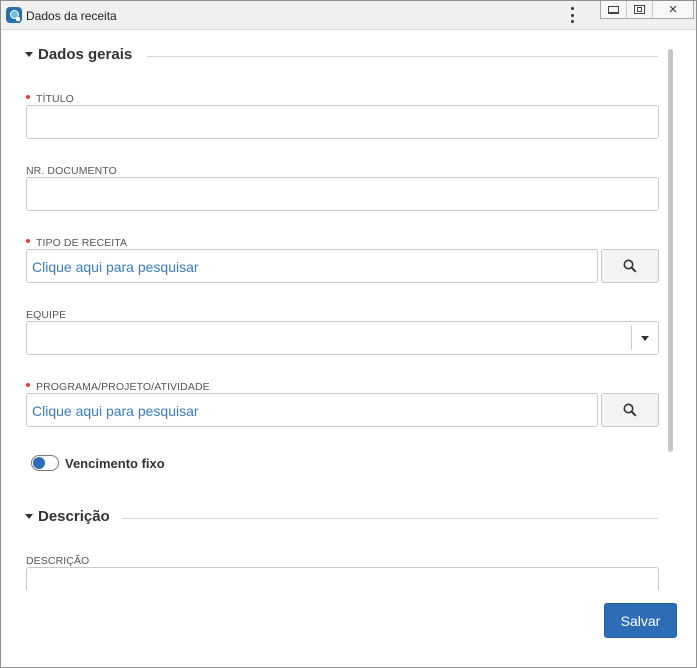 Image resolution: width=697 pixels, height=668 pixels. What do you see at coordinates (115, 267) in the screenshot?
I see `tipo-receita-placeholder: Clique aqui para pesquisar` at bounding box center [115, 267].